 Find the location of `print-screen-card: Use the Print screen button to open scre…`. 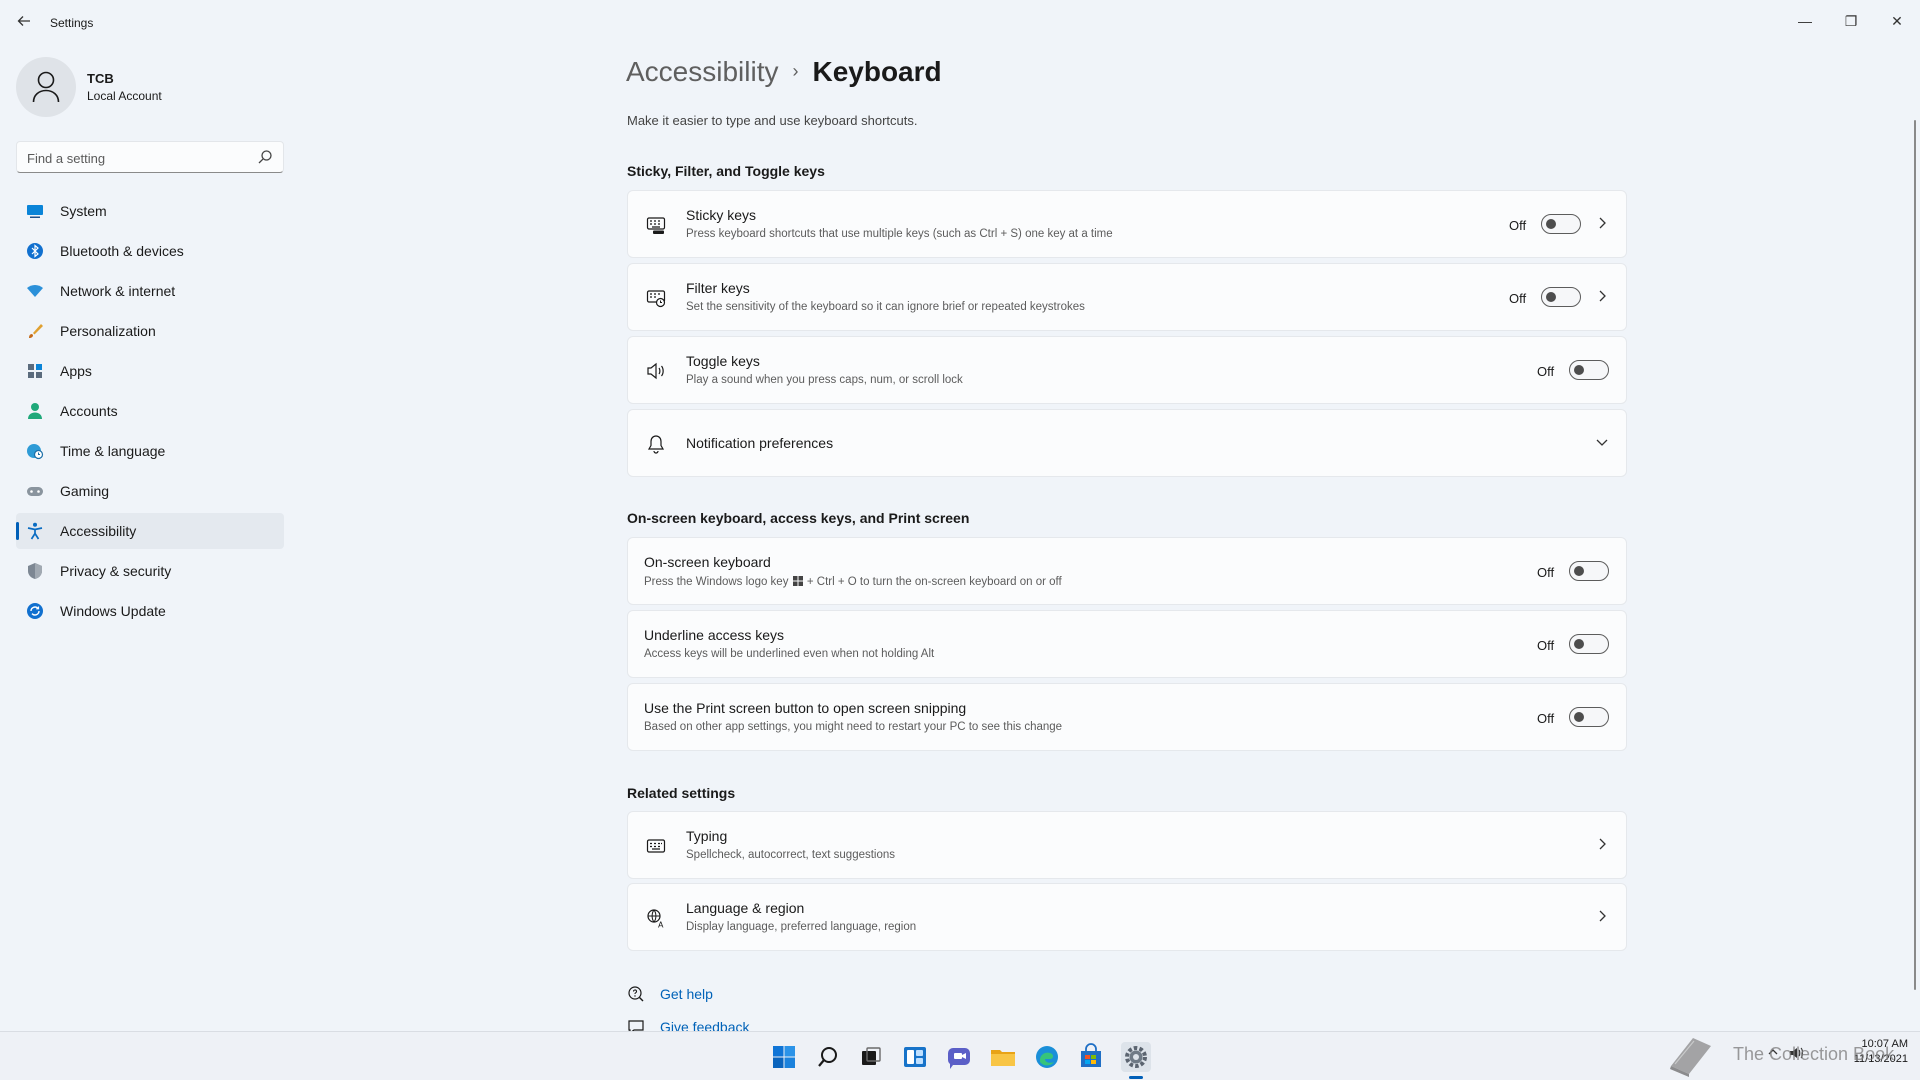

print-screen-card: Use the Print screen button to open scre… is located at coordinates (1127, 717).